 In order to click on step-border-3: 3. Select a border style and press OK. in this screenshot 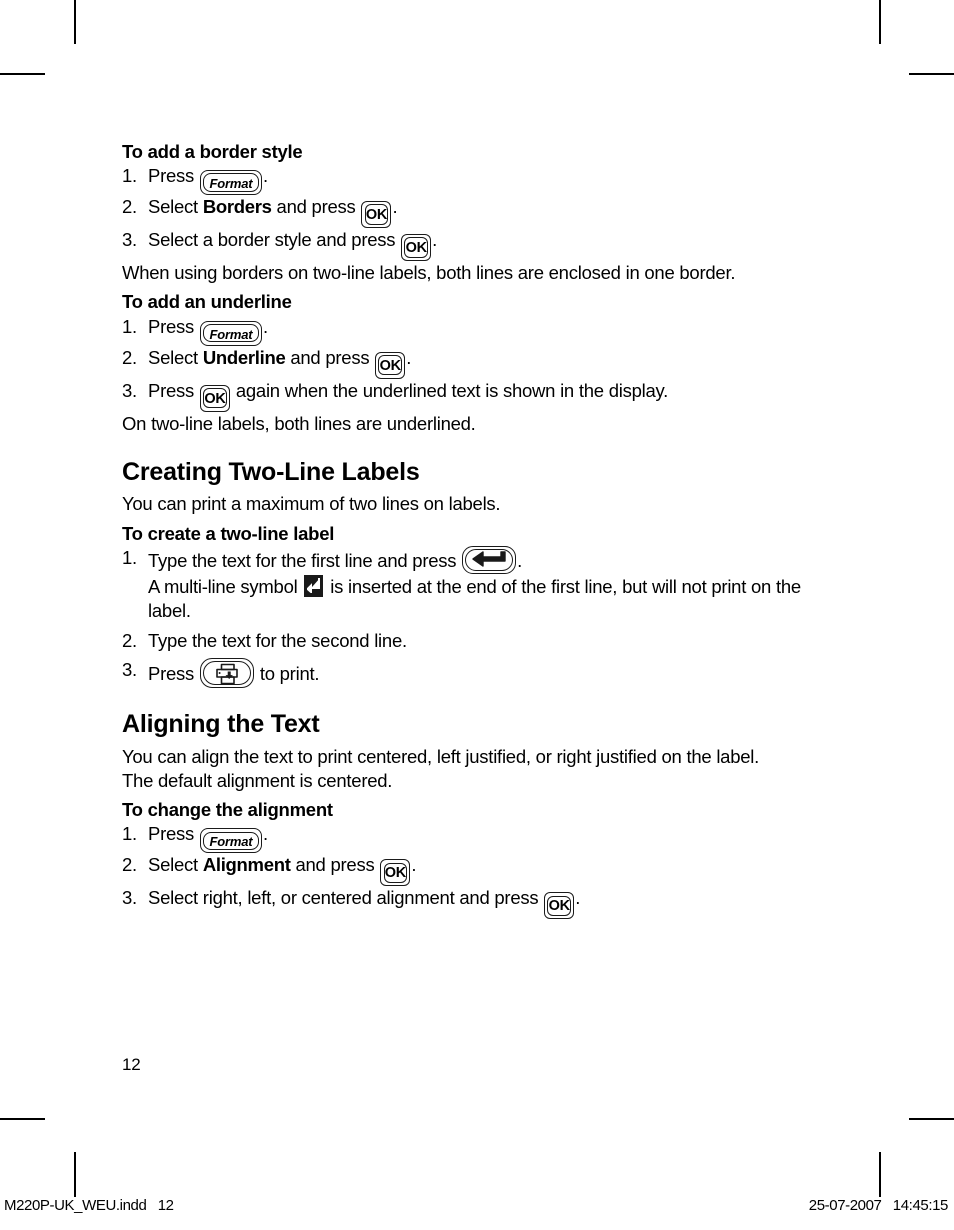, I will do `click(472, 245)`.